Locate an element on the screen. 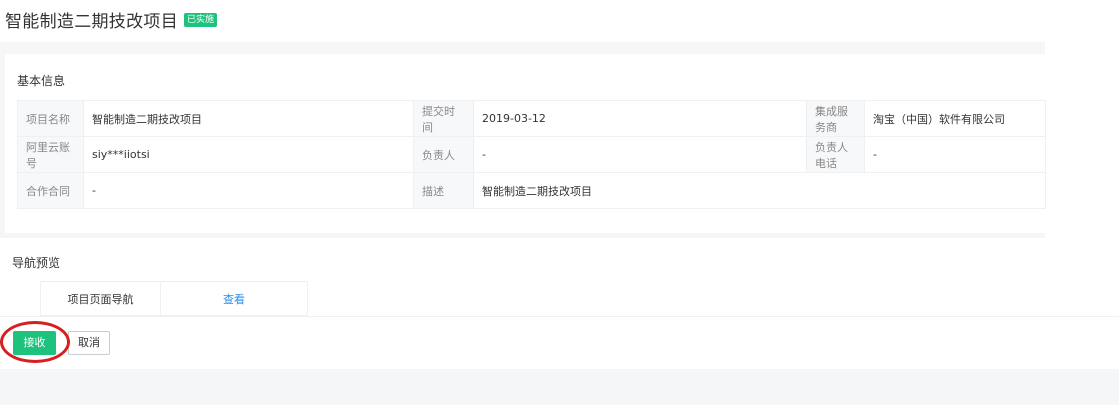  field-label-project-name: 项目名称 is located at coordinates (50, 118).